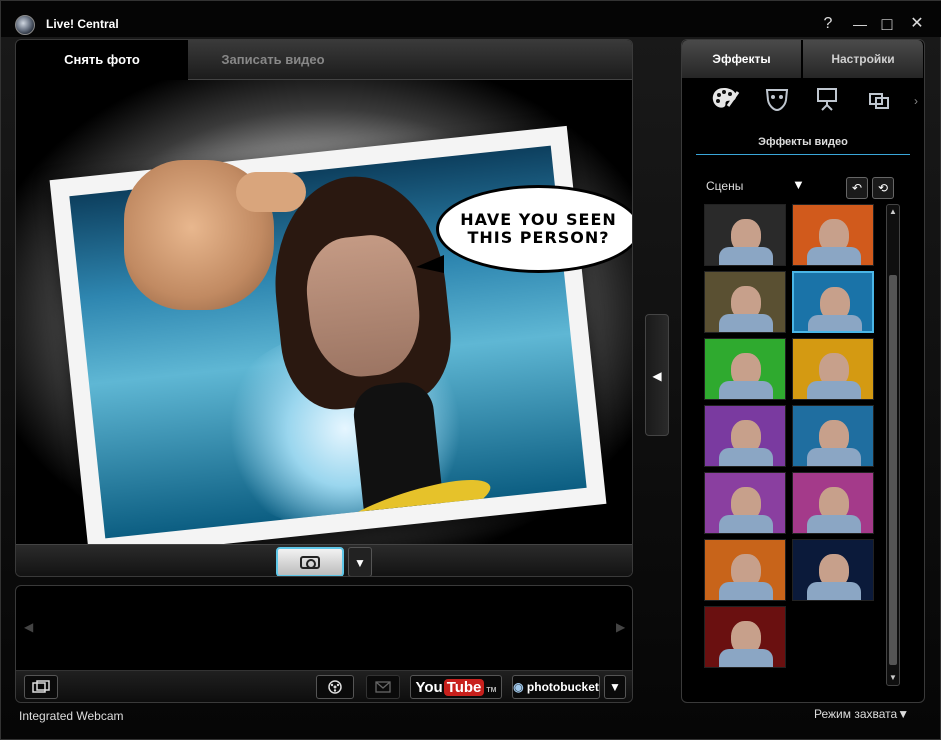 The height and width of the screenshot is (740, 941). What do you see at coordinates (620, 627) in the screenshot?
I see `strip-next-arrow-icon: ▶` at bounding box center [620, 627].